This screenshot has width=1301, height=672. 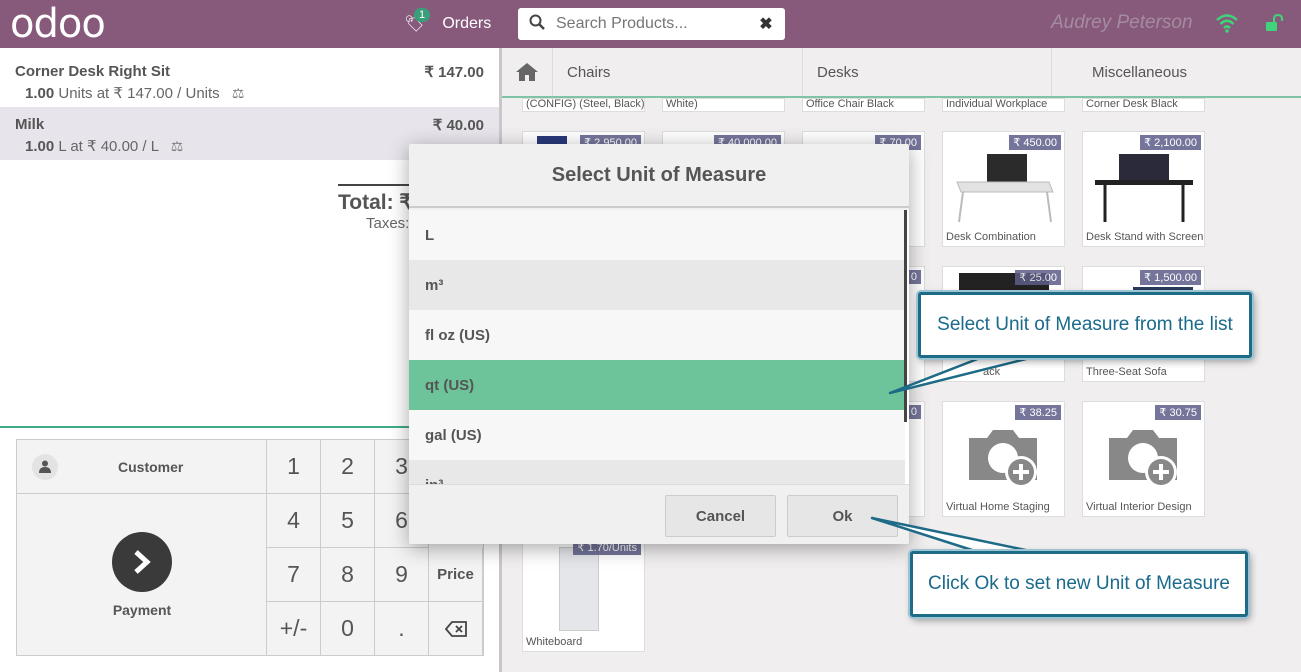 I want to click on product-card: White), so click(x=723, y=105).